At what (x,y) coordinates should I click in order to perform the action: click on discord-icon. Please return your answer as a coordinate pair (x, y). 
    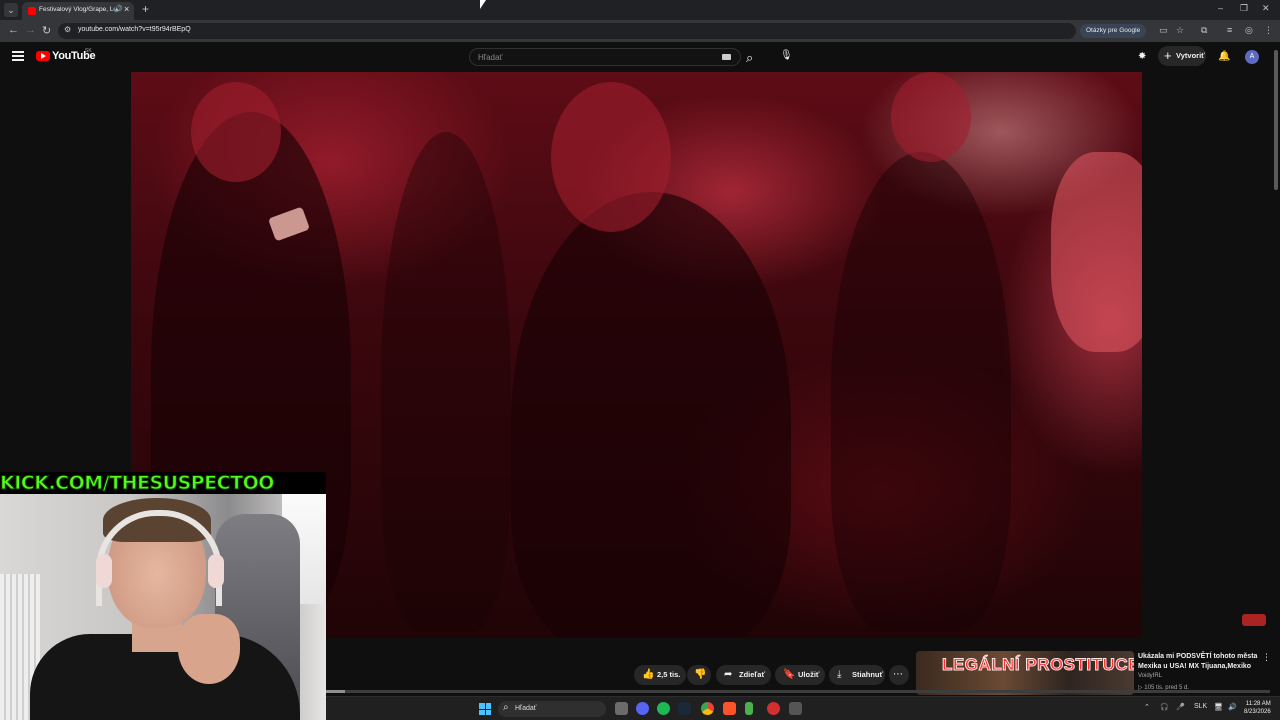
    Looking at the image, I should click on (642, 708).